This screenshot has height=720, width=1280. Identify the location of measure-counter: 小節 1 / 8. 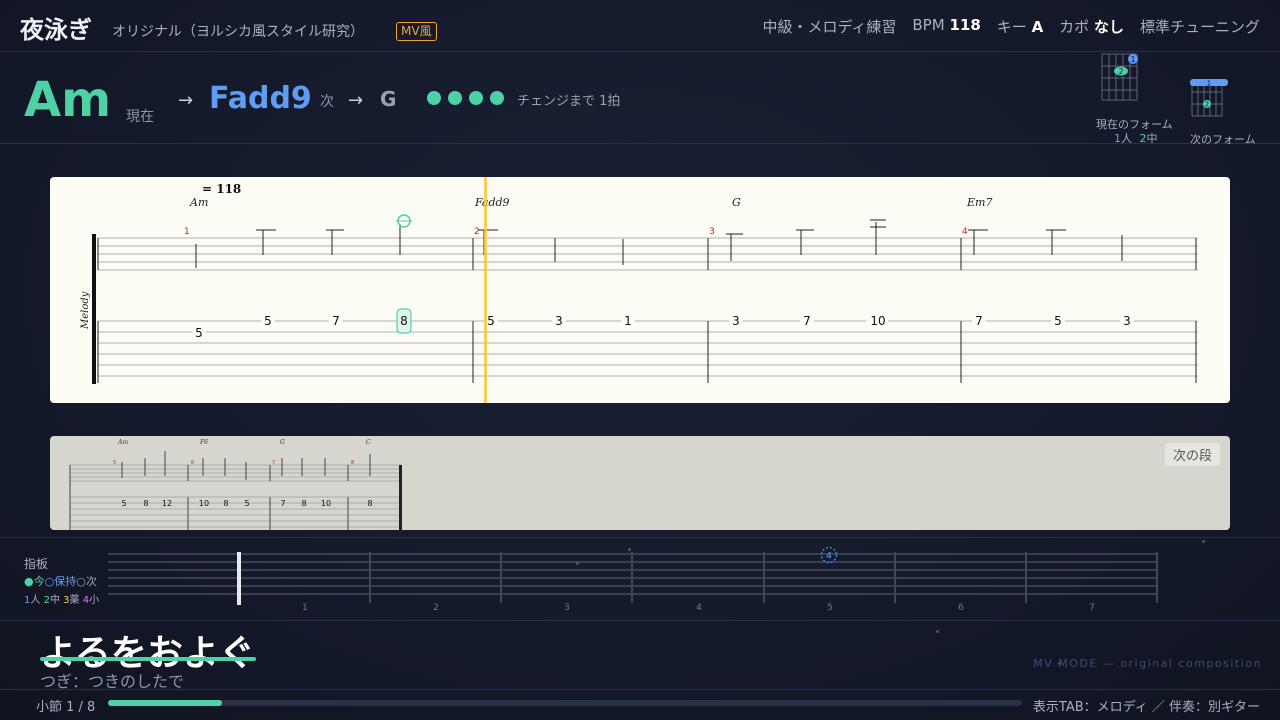
(66, 707).